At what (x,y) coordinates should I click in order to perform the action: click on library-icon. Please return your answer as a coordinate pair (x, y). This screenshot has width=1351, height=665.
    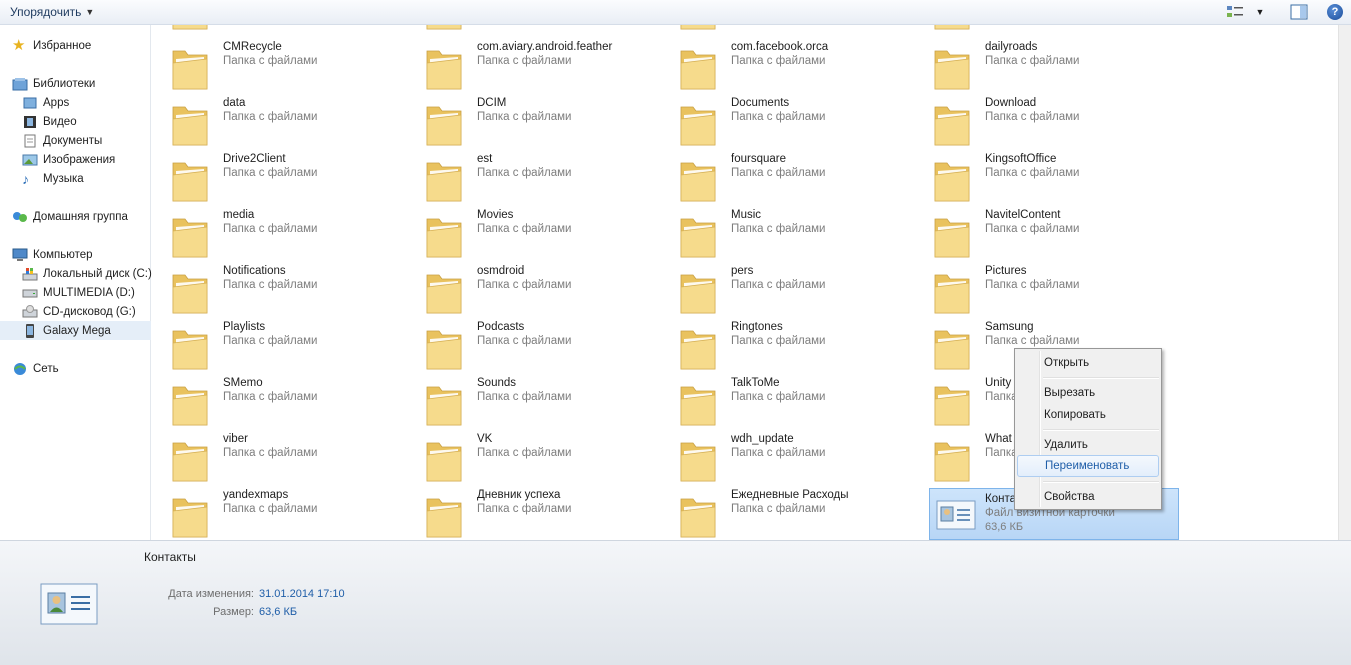
    Looking at the image, I should click on (20, 84).